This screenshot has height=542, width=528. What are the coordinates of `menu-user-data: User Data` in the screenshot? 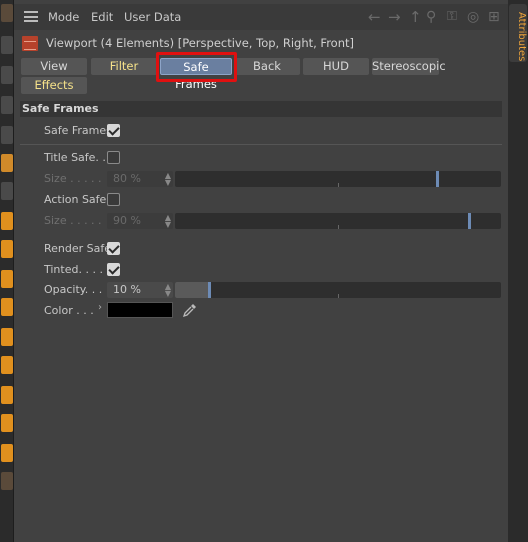 It's located at (152, 17).